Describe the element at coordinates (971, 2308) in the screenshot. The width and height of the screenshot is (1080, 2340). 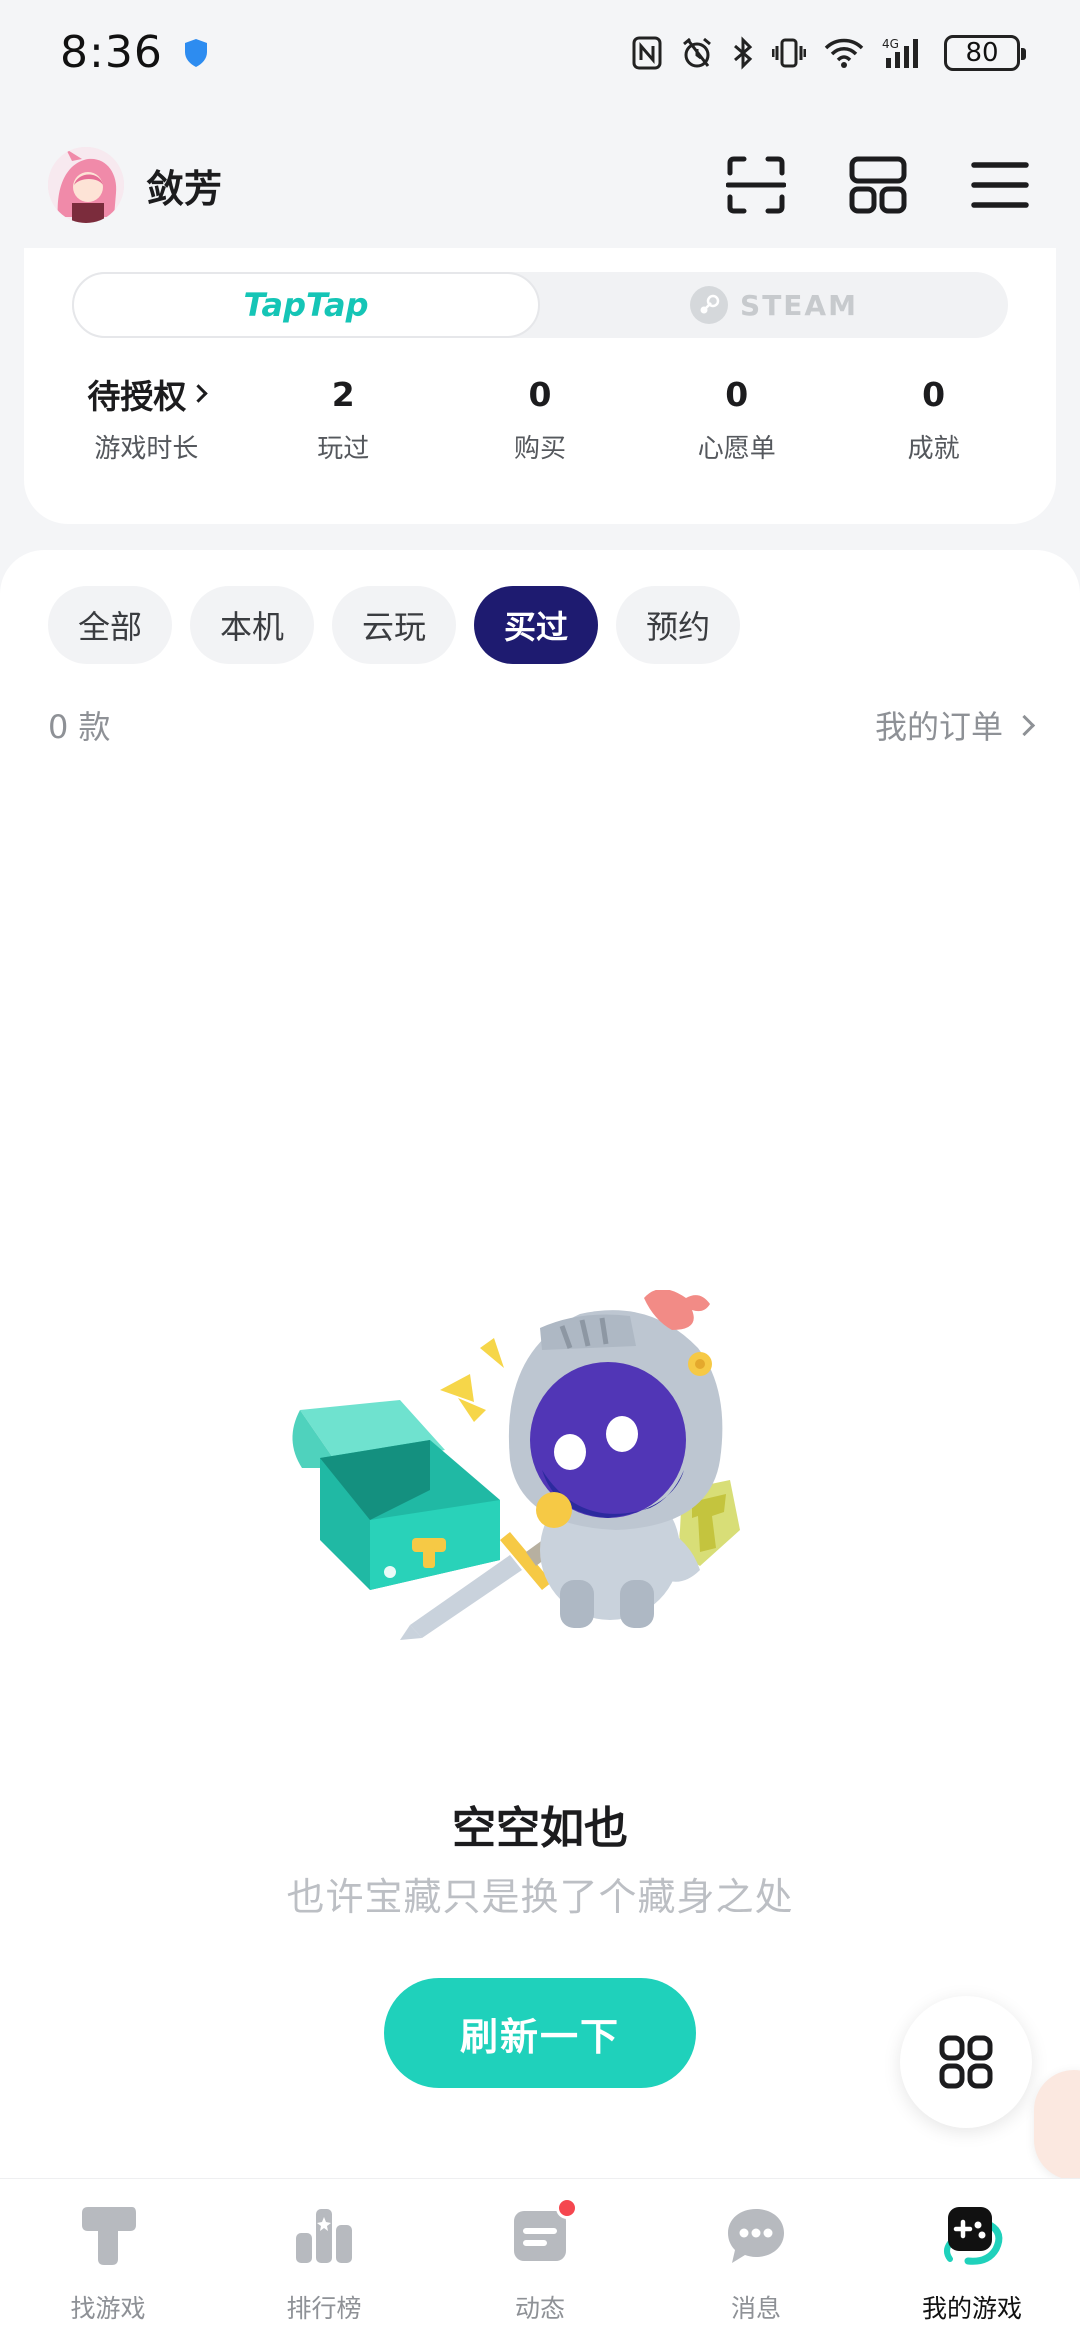
I see `nav-label: 我的游戏` at that location.